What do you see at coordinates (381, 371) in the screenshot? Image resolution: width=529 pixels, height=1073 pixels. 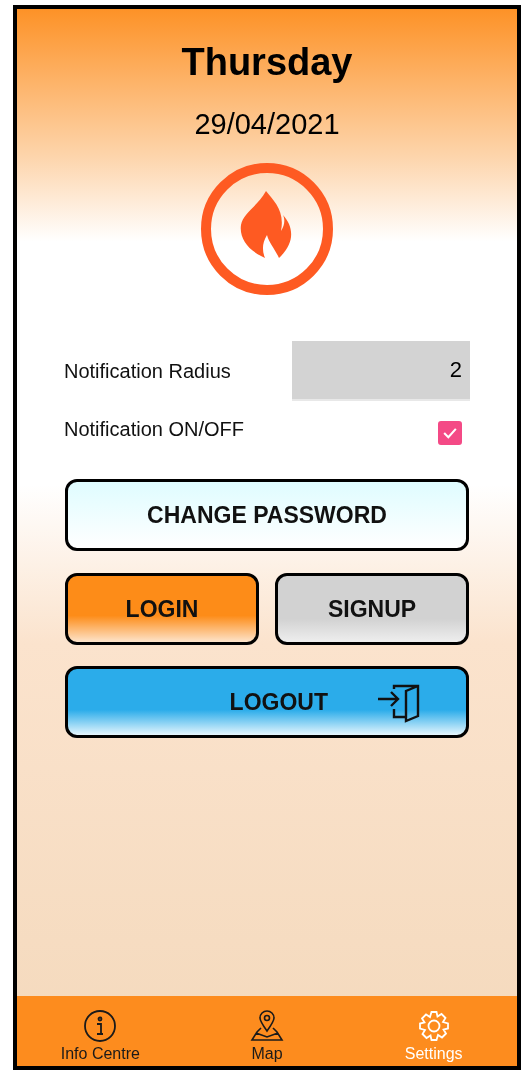 I see `radius-input-field: 2` at bounding box center [381, 371].